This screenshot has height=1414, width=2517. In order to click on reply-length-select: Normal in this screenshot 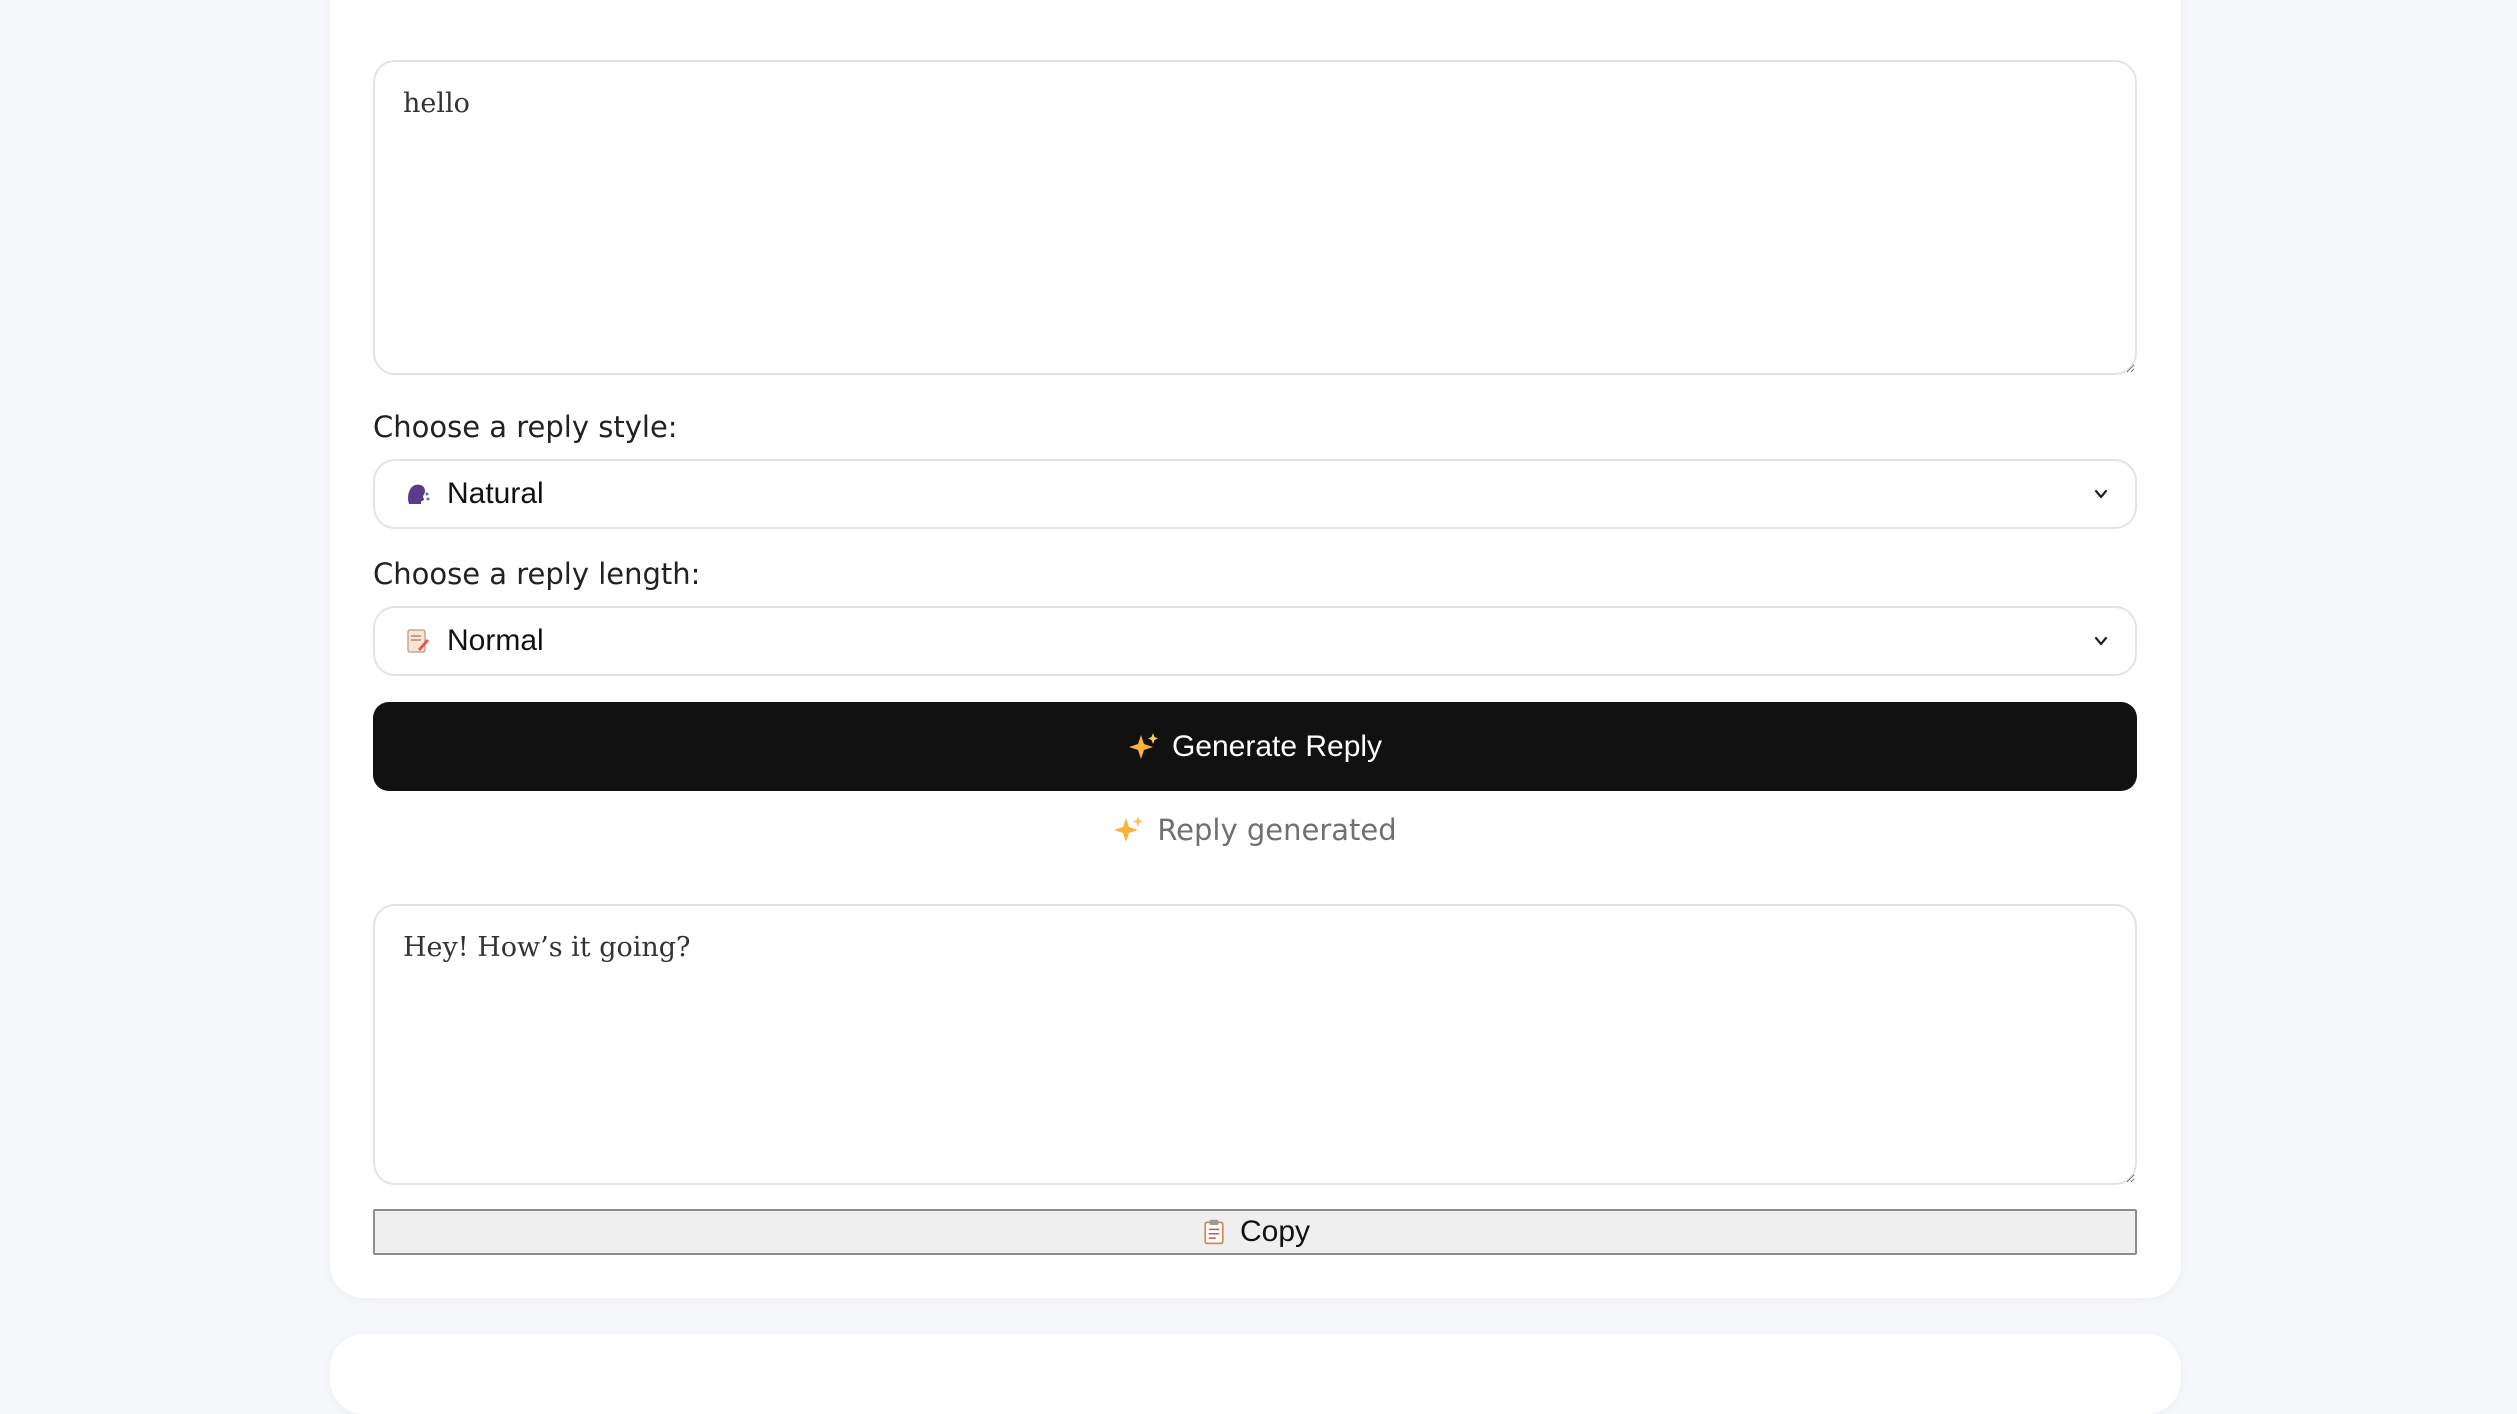, I will do `click(1255, 641)`.